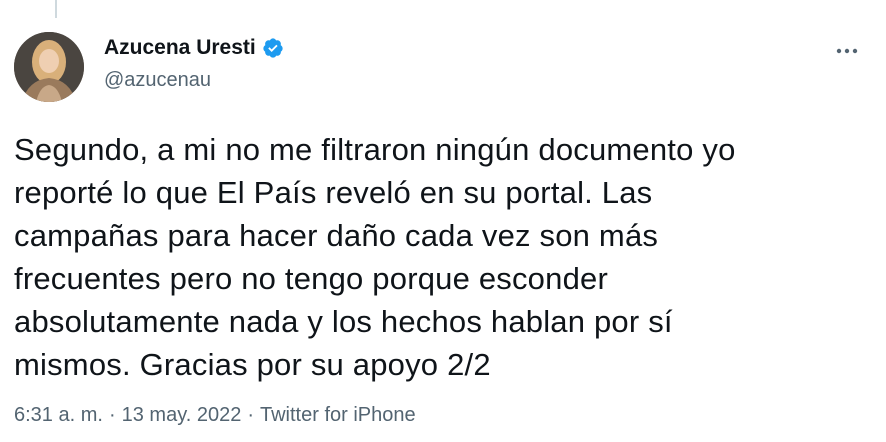 This screenshot has width=886, height=442. Describe the element at coordinates (58, 415) in the screenshot. I see `tweet-time: 6:31 a. m.` at that location.